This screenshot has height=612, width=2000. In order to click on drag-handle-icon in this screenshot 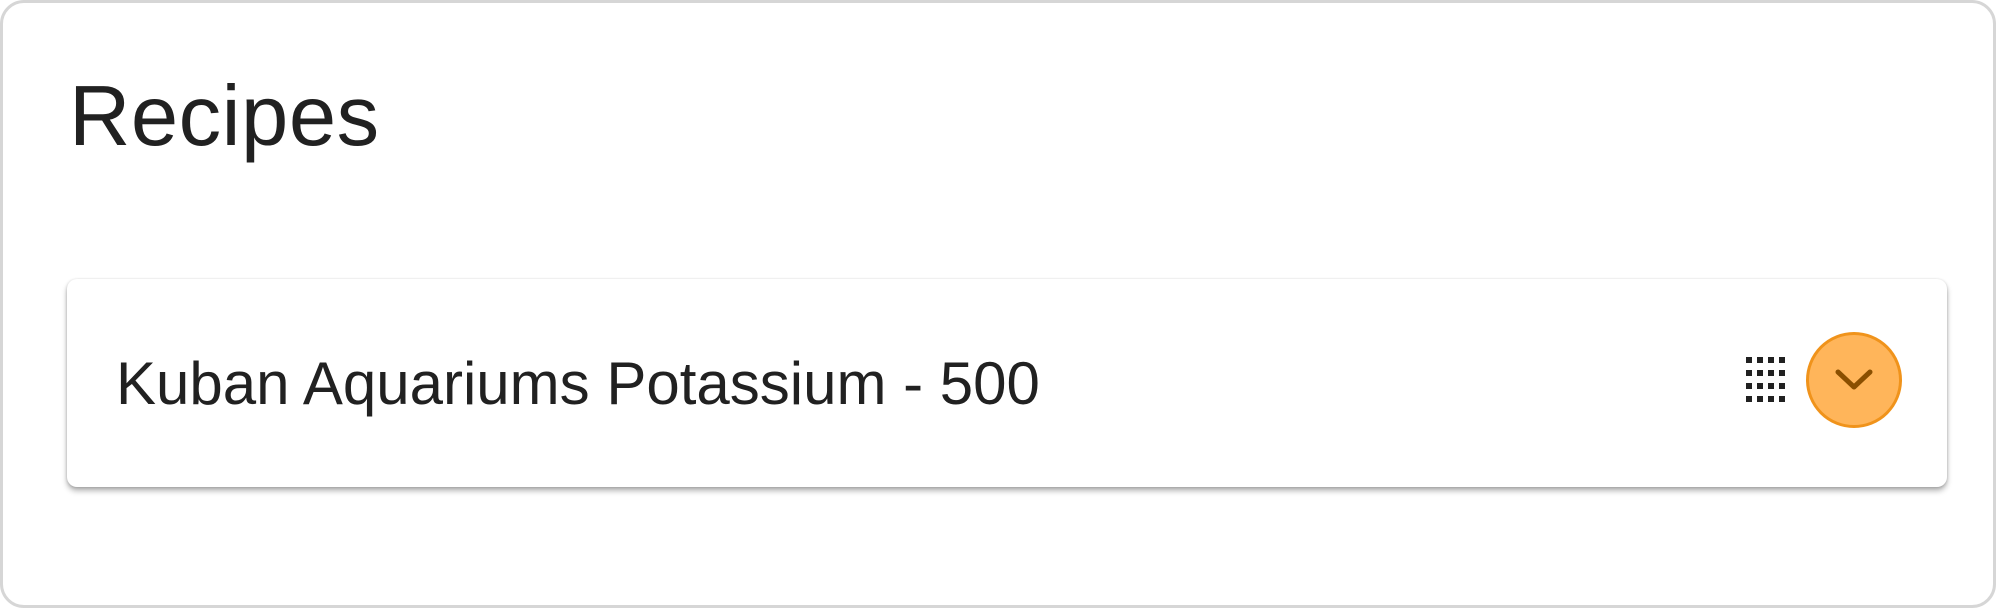, I will do `click(1766, 383)`.